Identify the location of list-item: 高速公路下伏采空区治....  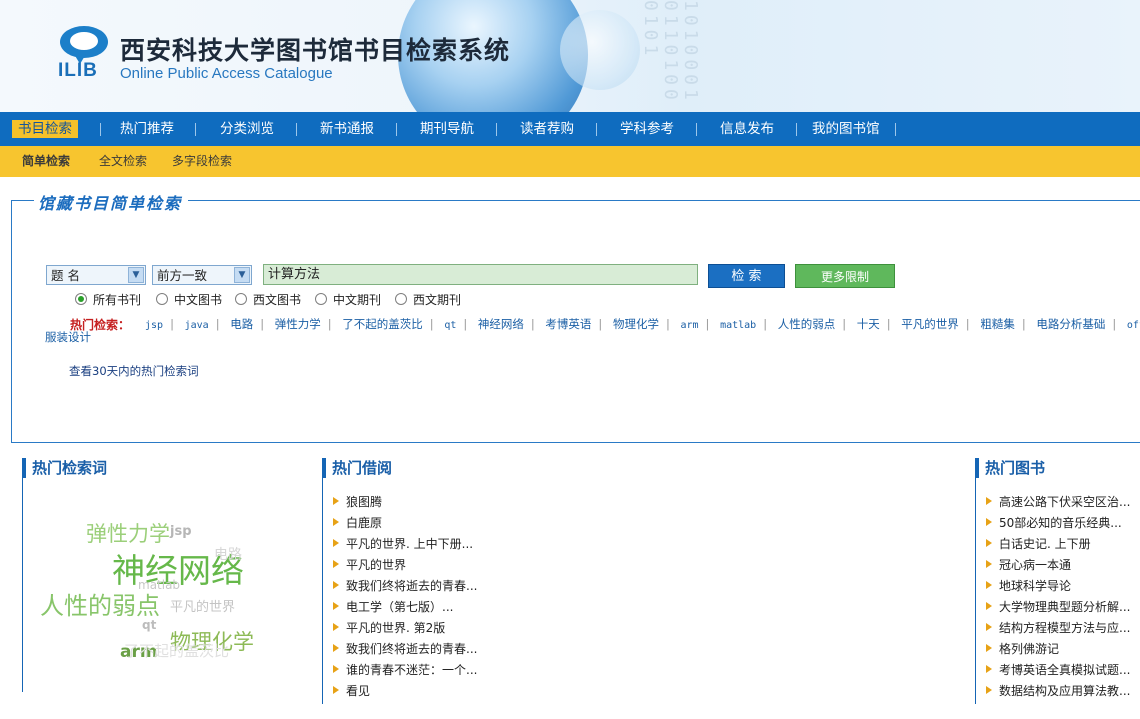
(1058, 502).